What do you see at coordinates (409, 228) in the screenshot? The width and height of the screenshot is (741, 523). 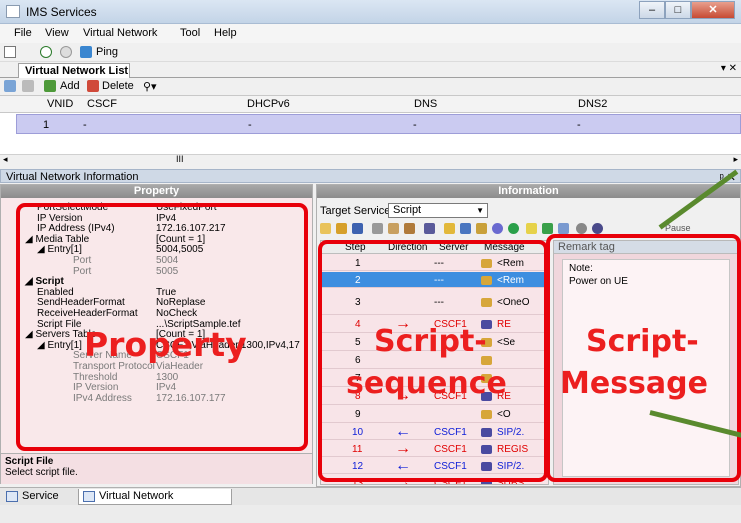 I see `paste-icon` at bounding box center [409, 228].